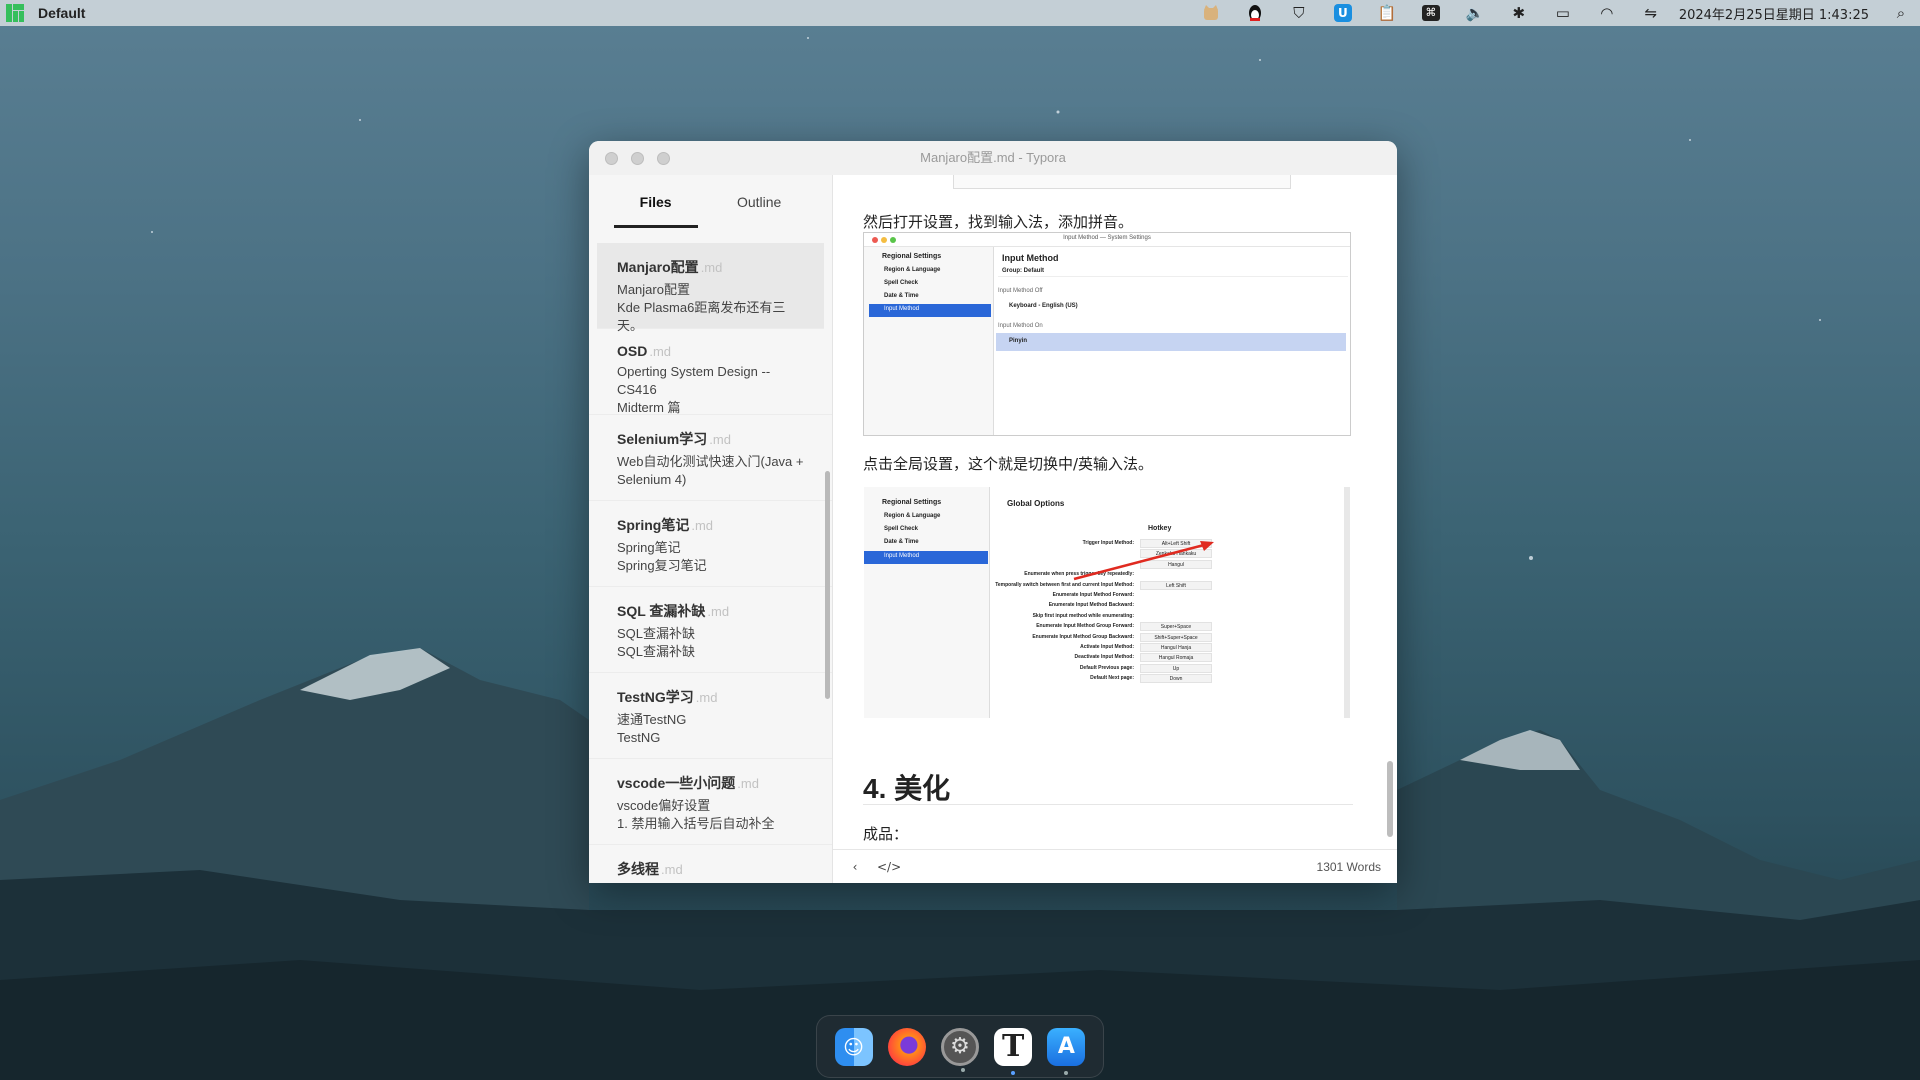 This screenshot has width=1920, height=1080. I want to click on screenshot-sidebar-title: Regional Settings, so click(912, 256).